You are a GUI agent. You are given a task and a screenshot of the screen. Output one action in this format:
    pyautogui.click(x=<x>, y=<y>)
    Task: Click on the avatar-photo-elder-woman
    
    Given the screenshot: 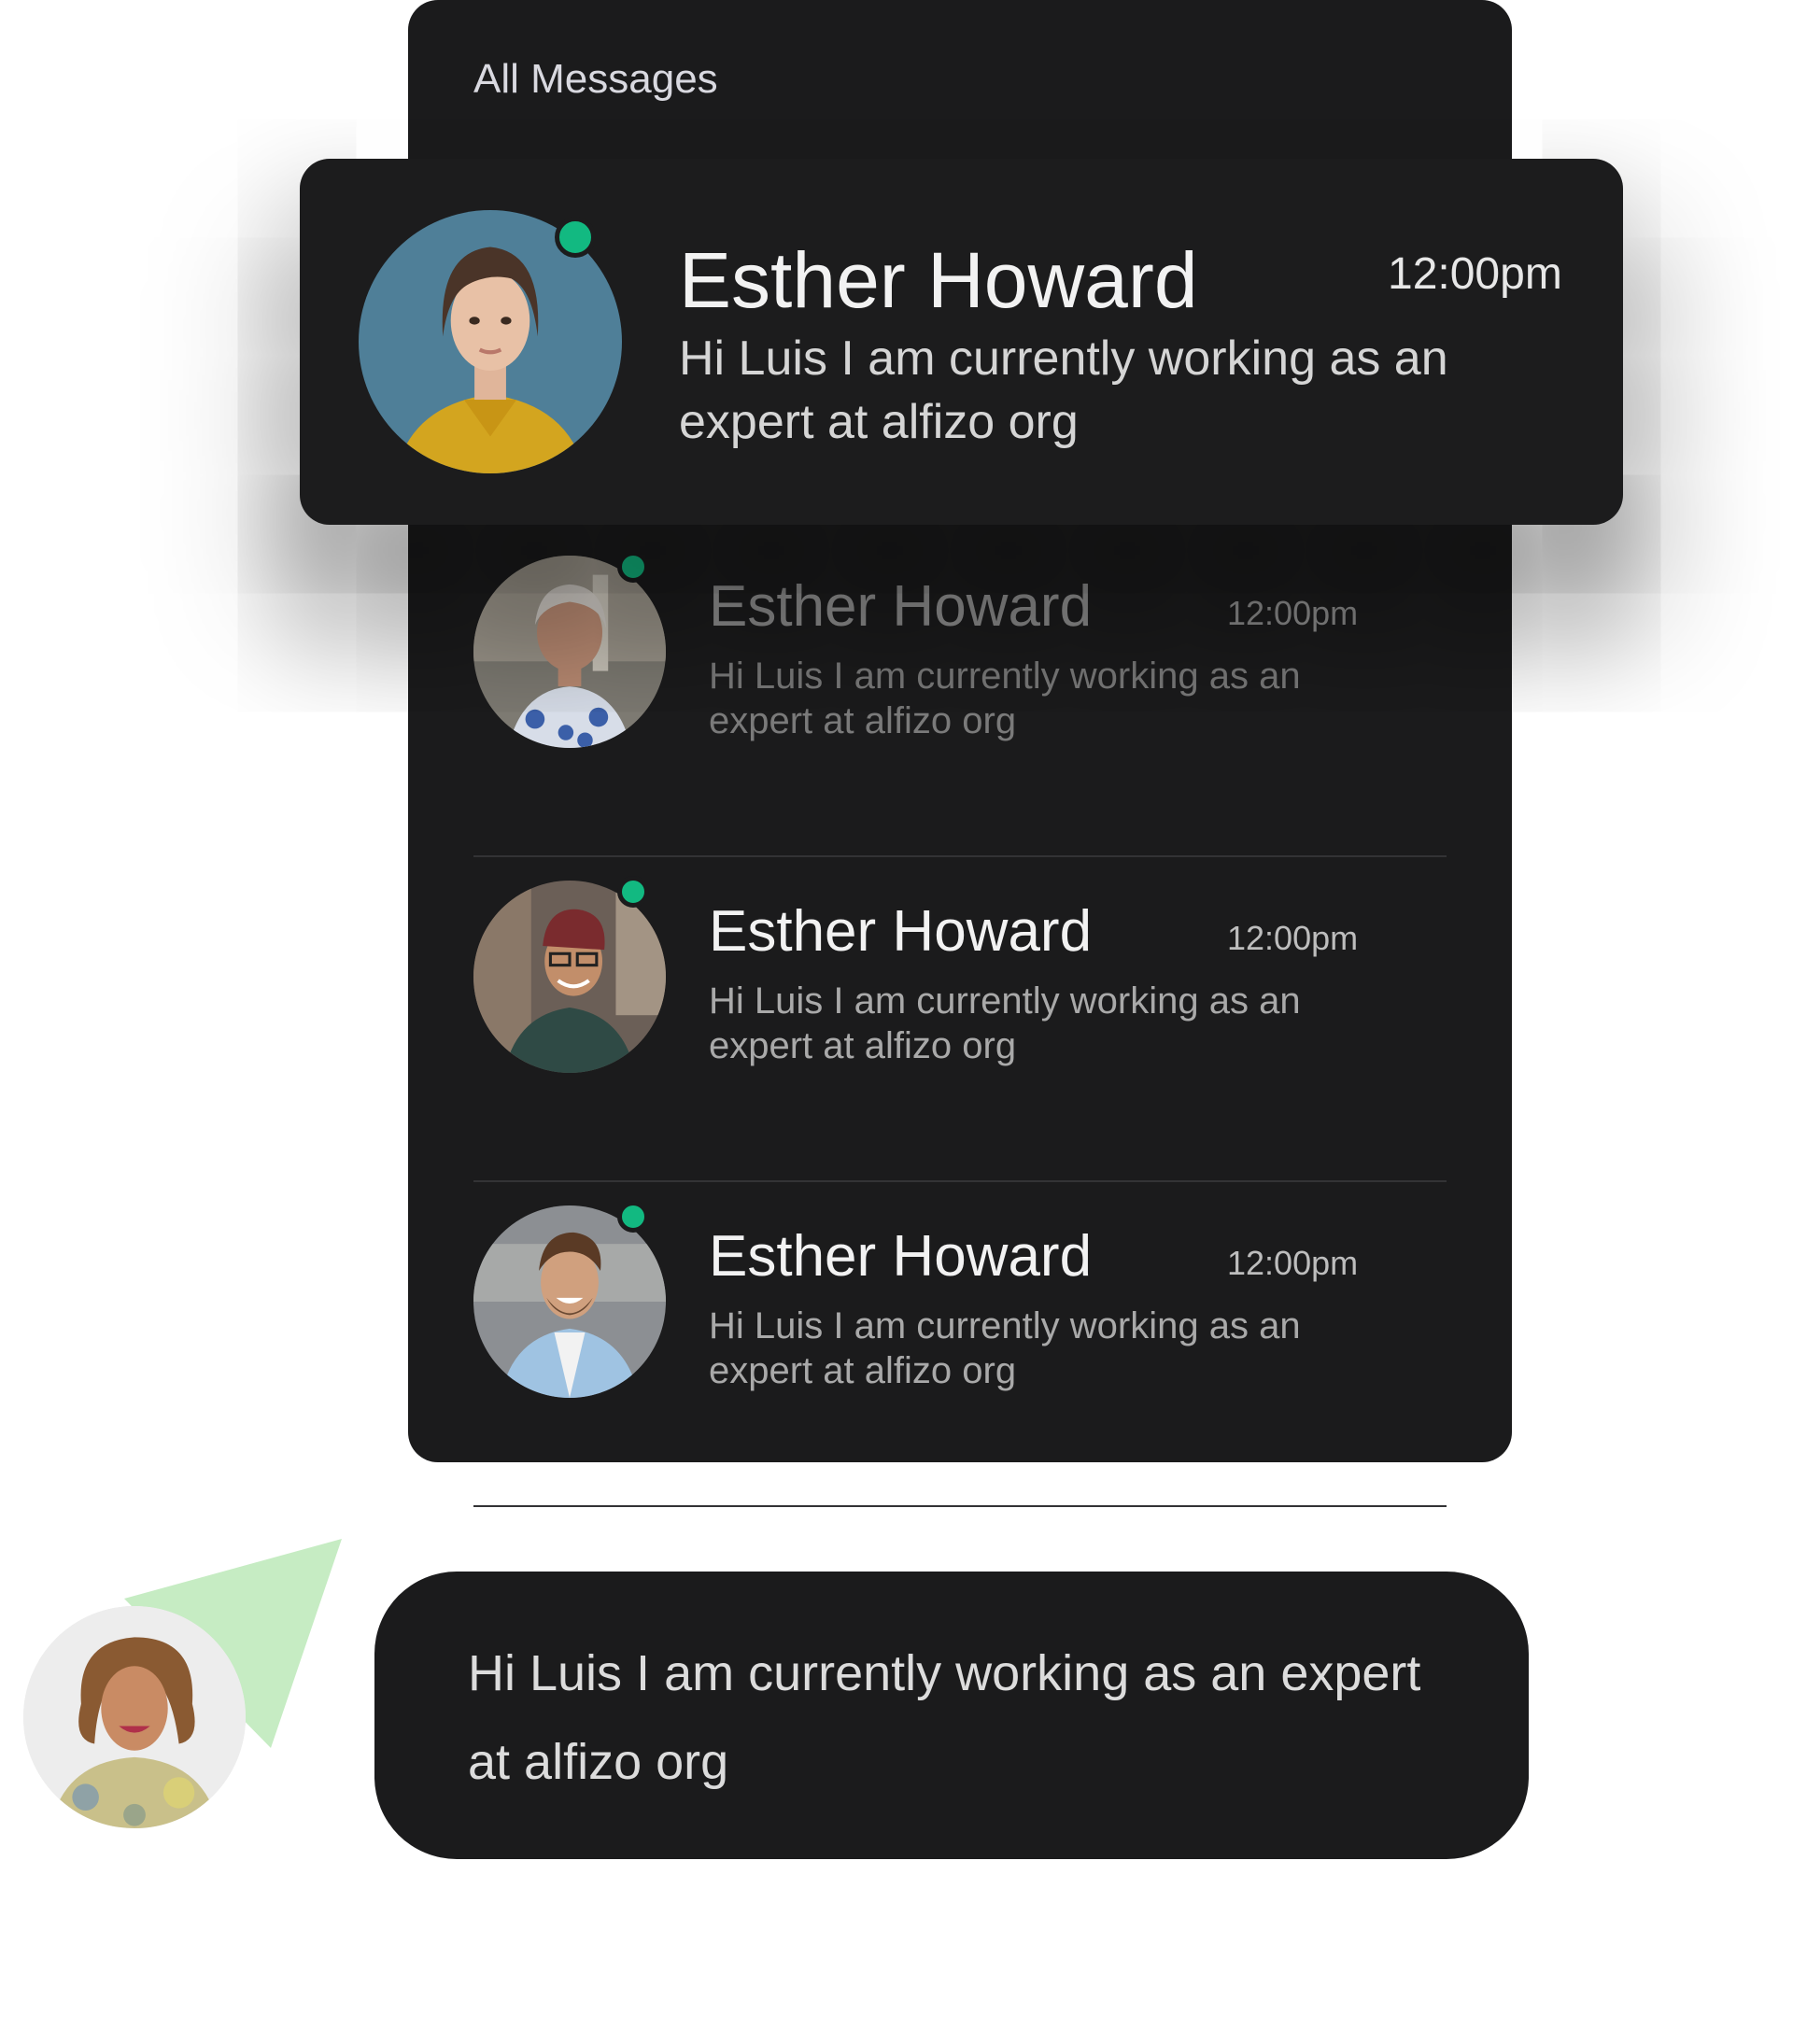 What is the action you would take?
    pyautogui.click(x=569, y=652)
    